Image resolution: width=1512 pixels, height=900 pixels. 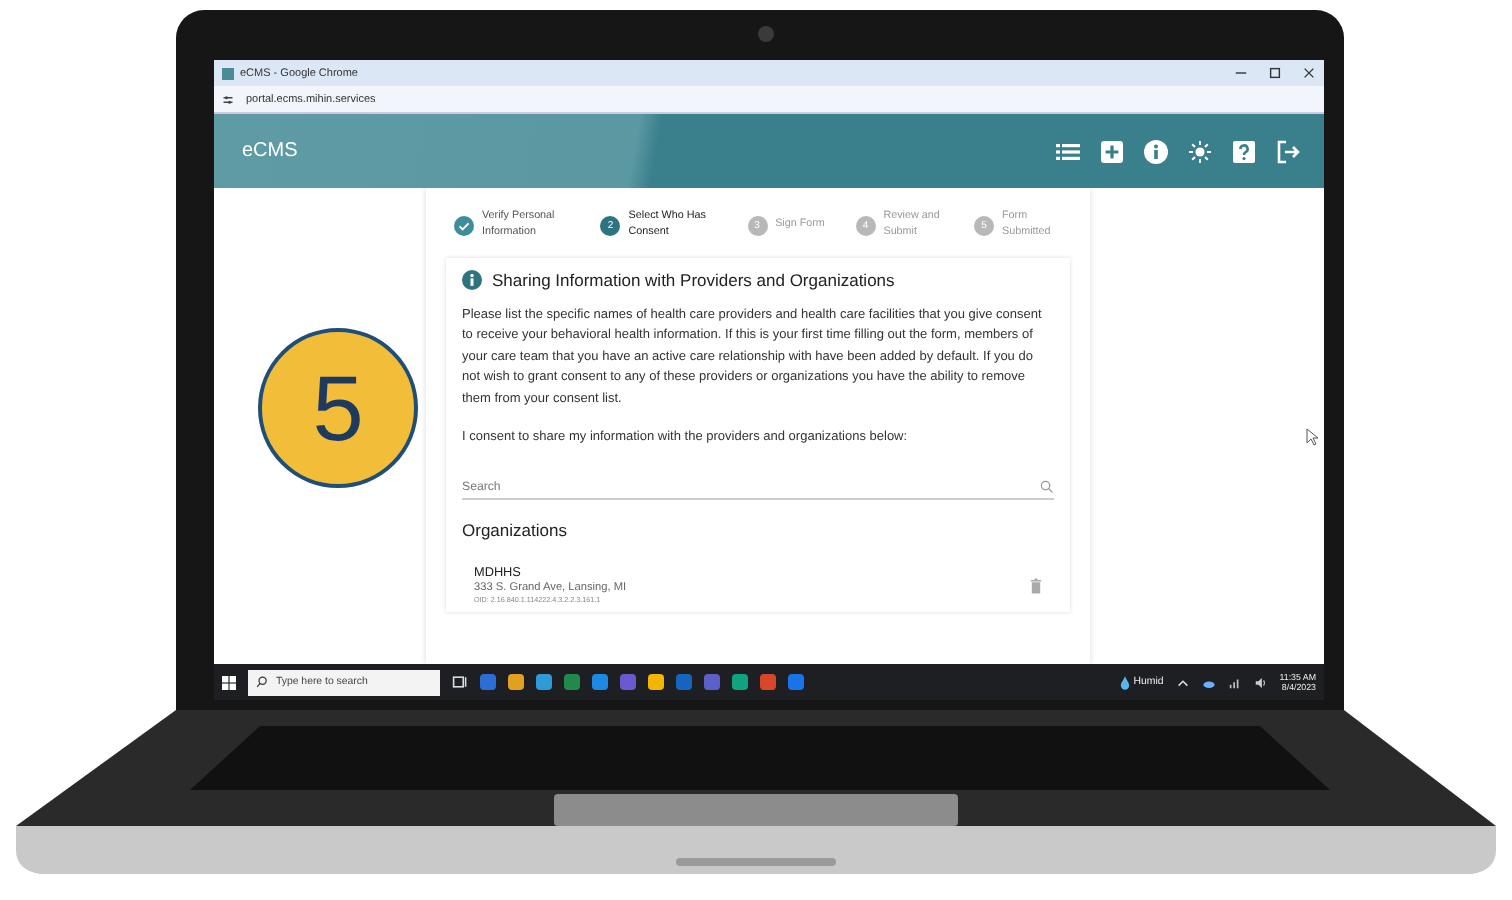 I want to click on network-icon, so click(x=1234, y=682).